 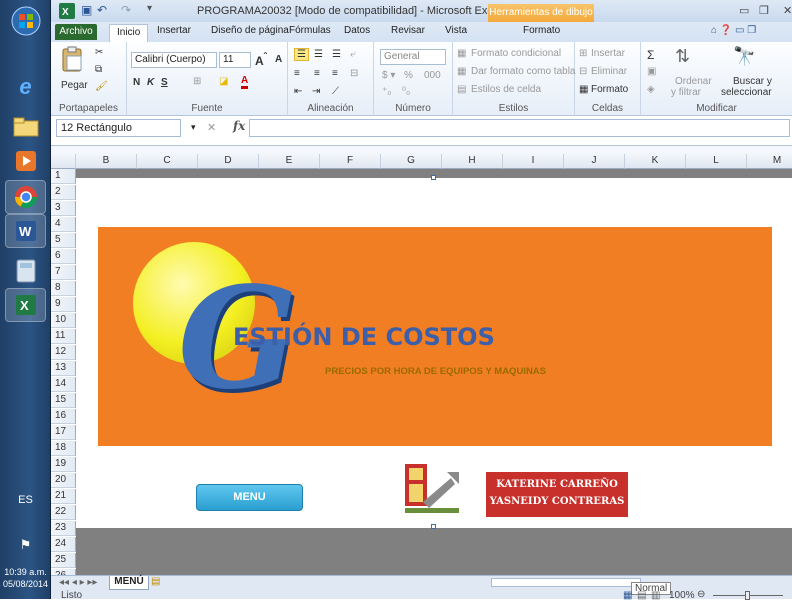 What do you see at coordinates (317, 73) in the screenshot?
I see `align-center-icon: ≡` at bounding box center [317, 73].